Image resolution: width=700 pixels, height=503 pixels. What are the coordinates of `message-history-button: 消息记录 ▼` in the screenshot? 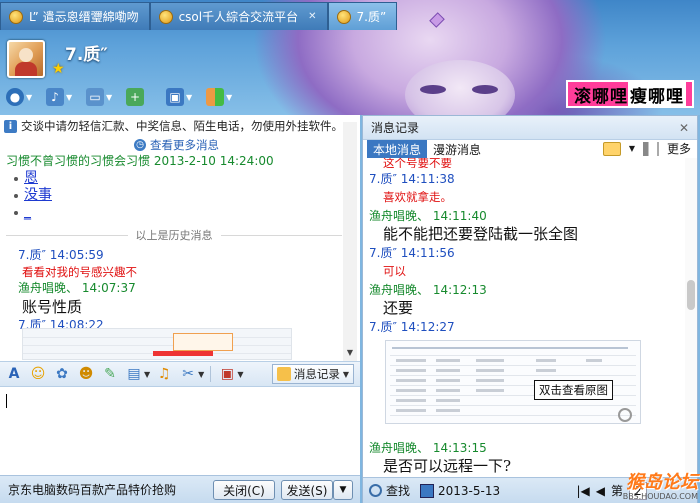 It's located at (312, 374).